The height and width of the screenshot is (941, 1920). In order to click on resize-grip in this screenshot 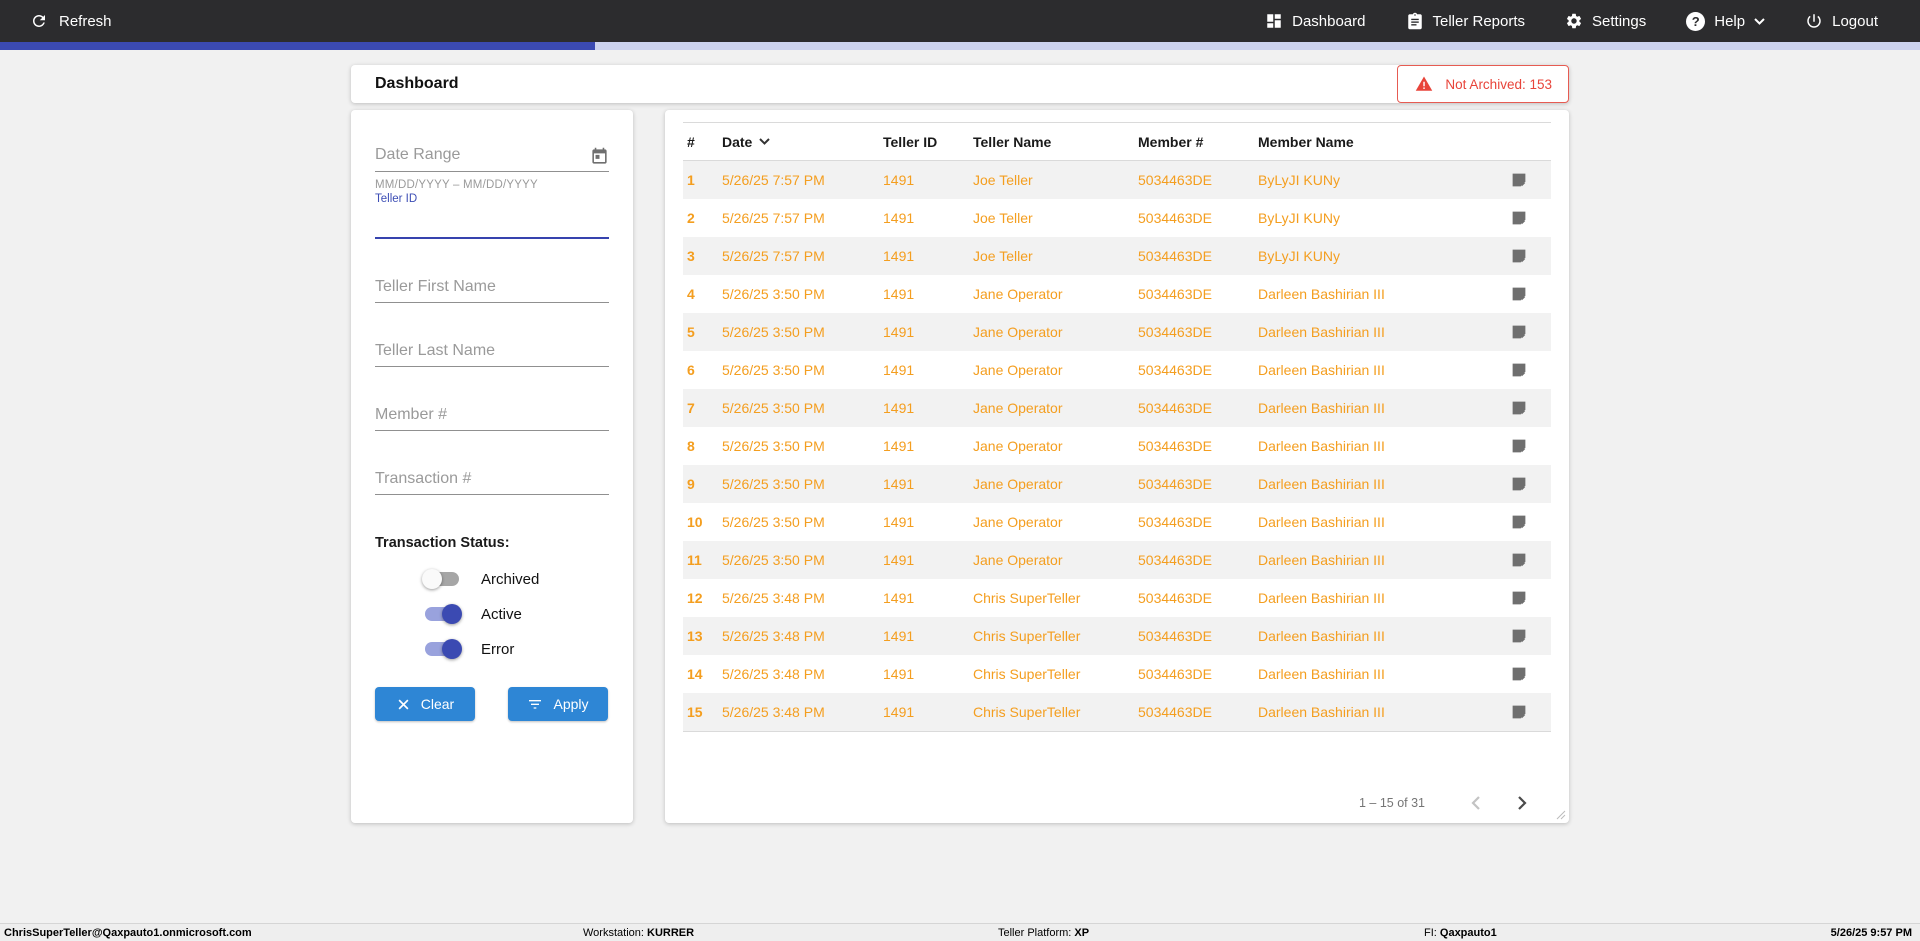, I will do `click(1561, 815)`.